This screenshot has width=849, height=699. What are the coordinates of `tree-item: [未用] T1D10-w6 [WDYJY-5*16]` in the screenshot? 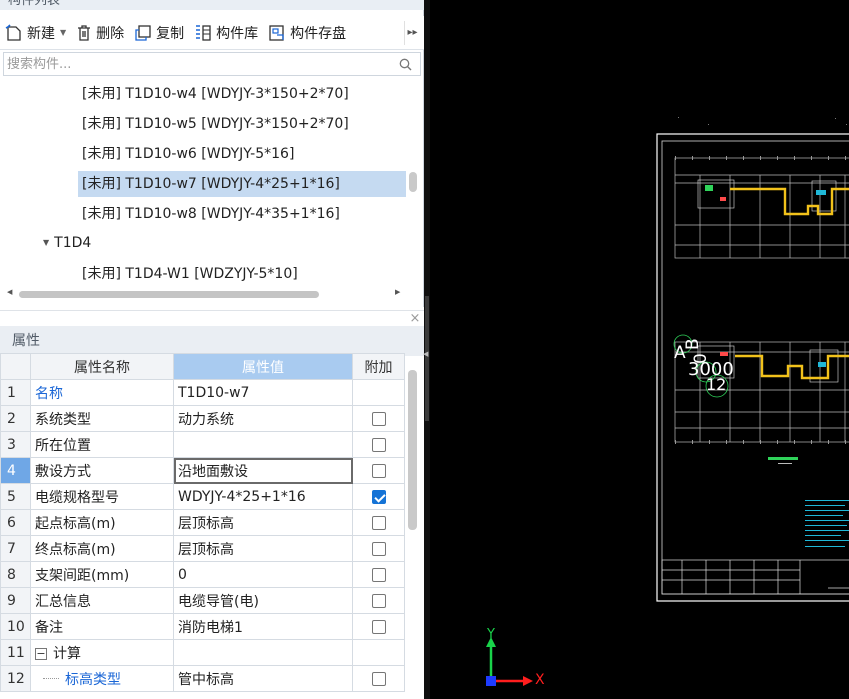 It's located at (243, 154).